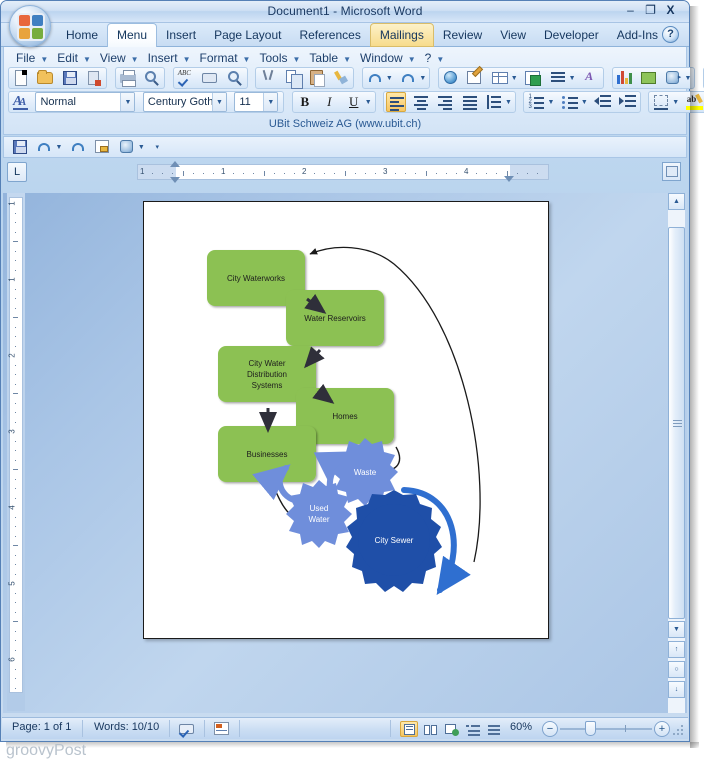 The height and width of the screenshot is (763, 704). Describe the element at coordinates (184, 102) in the screenshot. I see `font-combo: Century Goth ▼` at that location.